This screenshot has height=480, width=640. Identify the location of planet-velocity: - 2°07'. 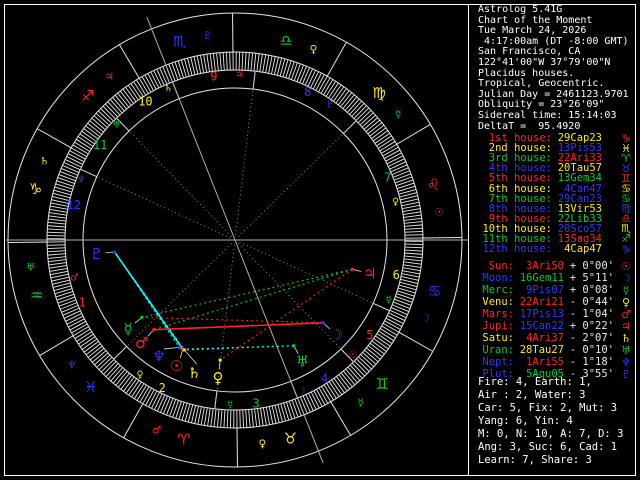
(591, 338).